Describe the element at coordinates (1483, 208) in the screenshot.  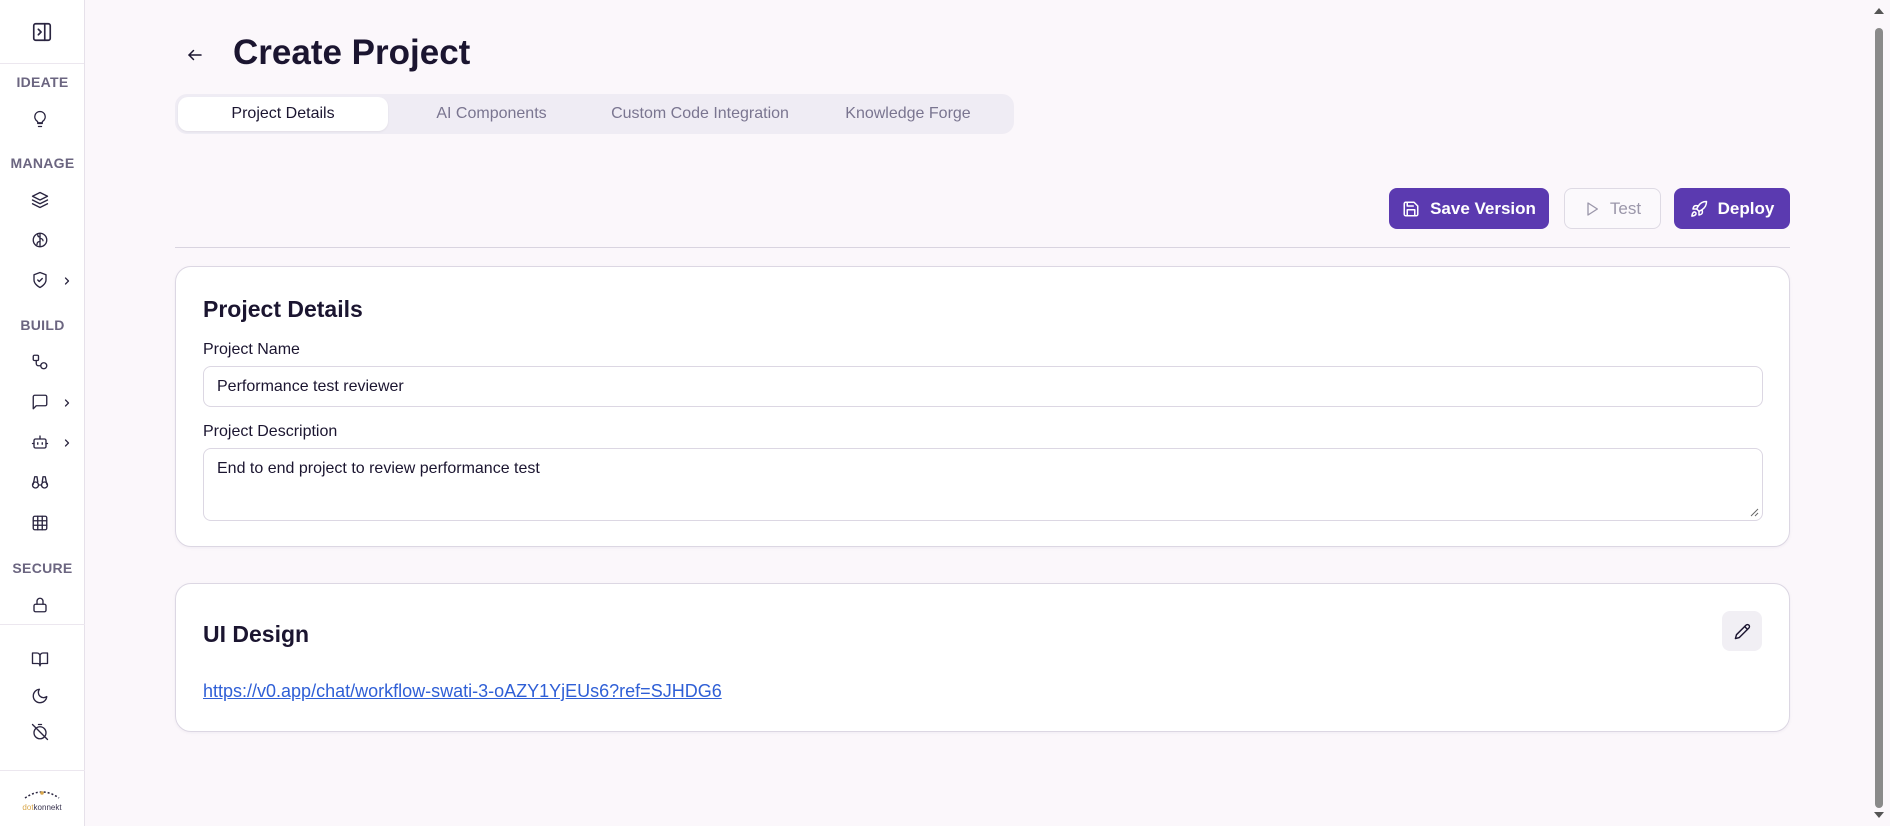
I see `save-version-label: Save Version` at that location.